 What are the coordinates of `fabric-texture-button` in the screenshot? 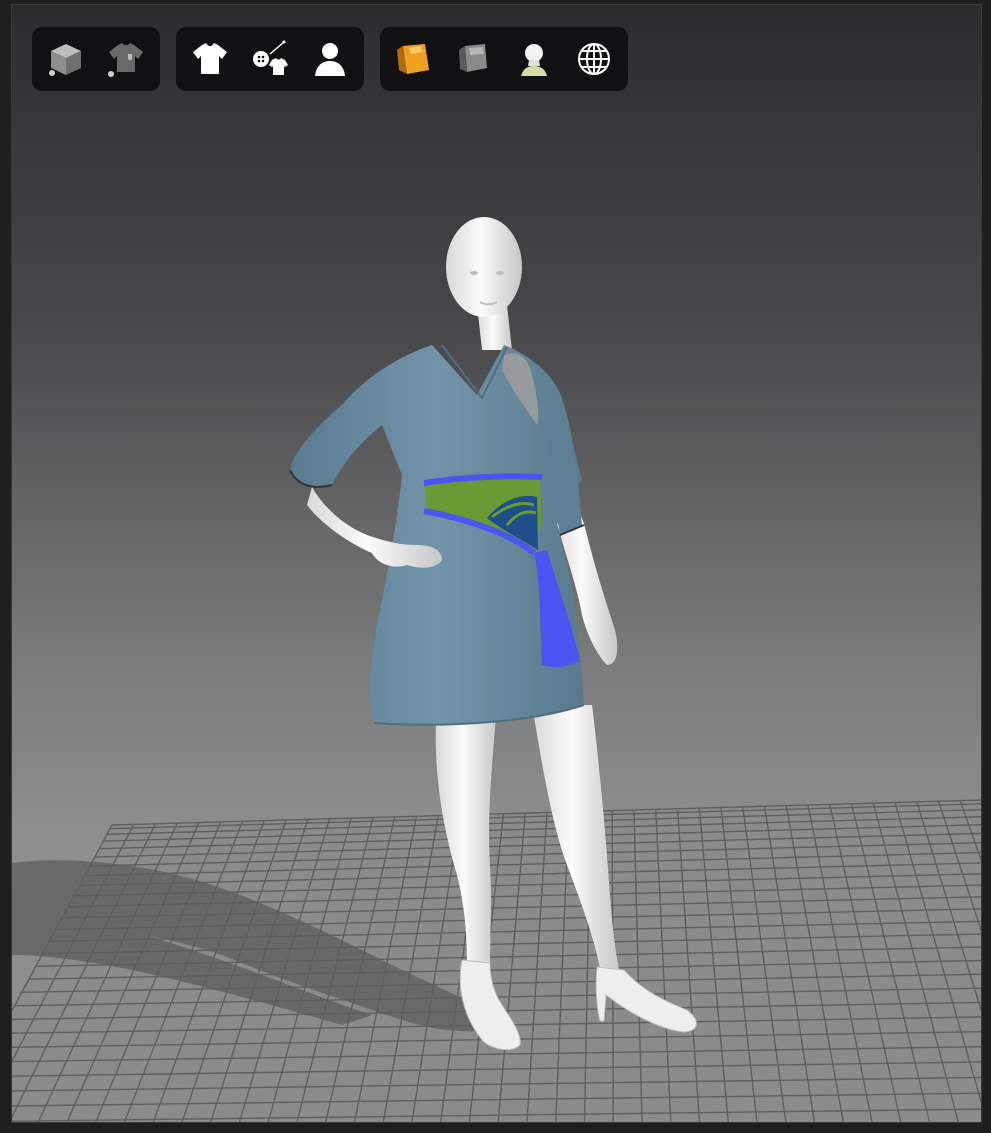 It's located at (414, 59).